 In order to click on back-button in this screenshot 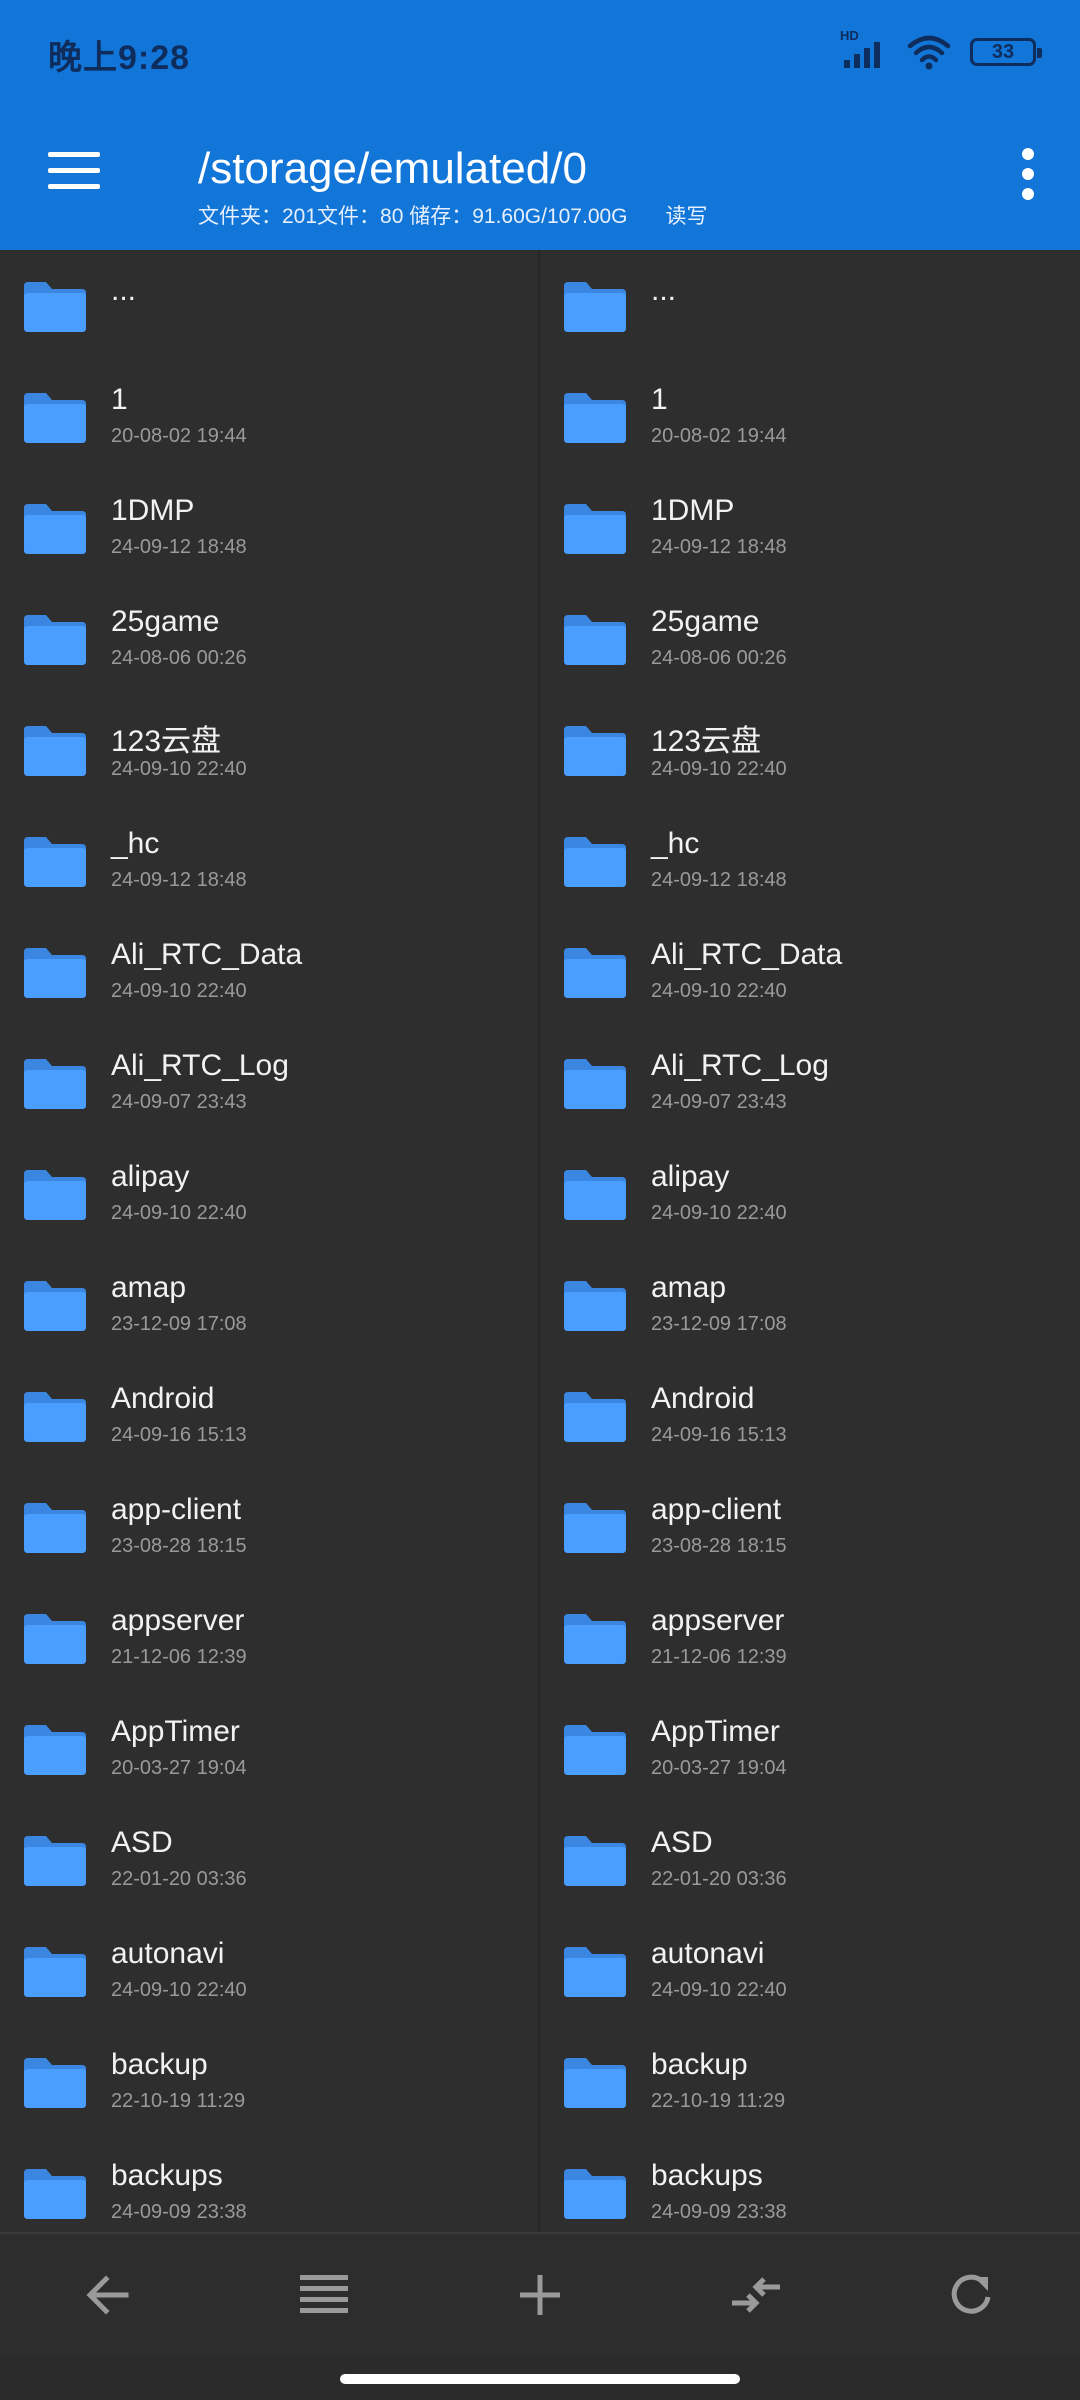, I will do `click(108, 2295)`.